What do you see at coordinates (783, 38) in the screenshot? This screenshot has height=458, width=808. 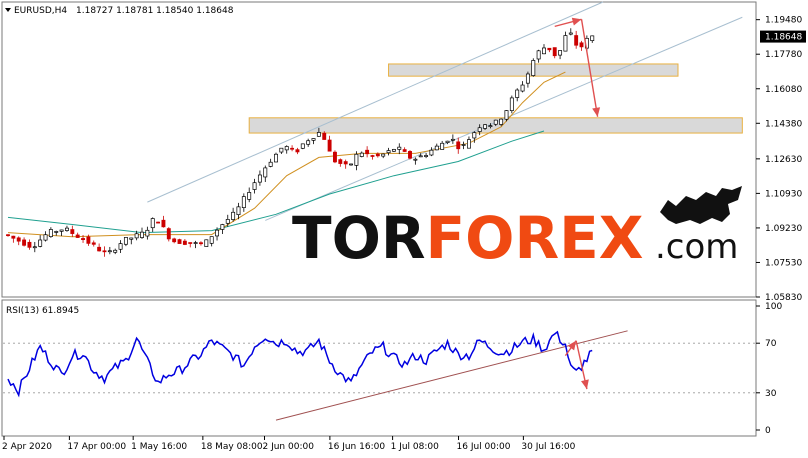 I see `current-price-label: 1.18648` at bounding box center [783, 38].